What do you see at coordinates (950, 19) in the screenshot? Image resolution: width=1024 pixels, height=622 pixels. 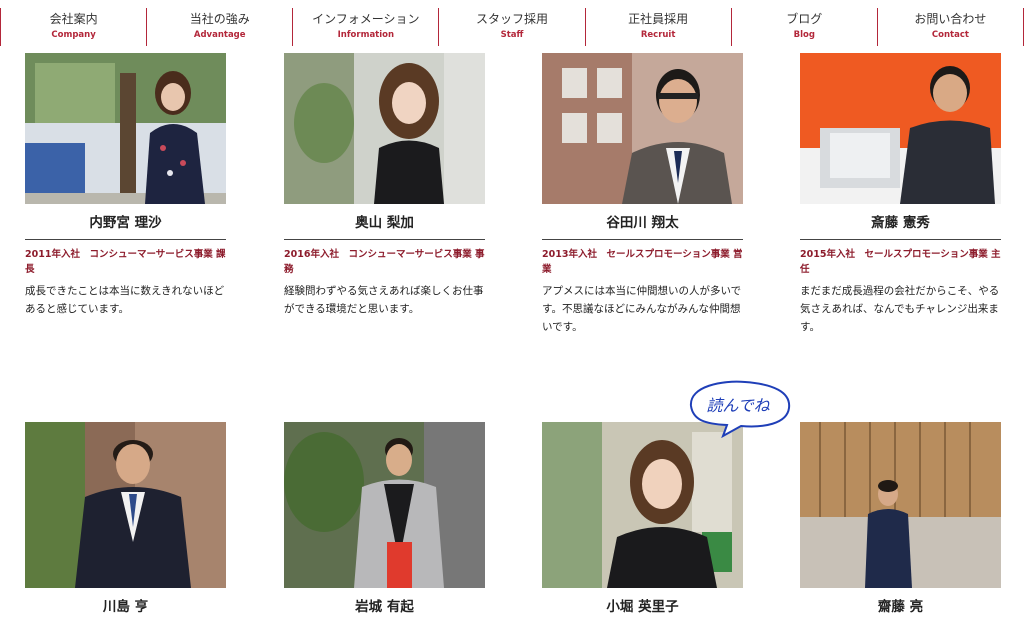 I see `nav-label-jp: お問い合わせ` at bounding box center [950, 19].